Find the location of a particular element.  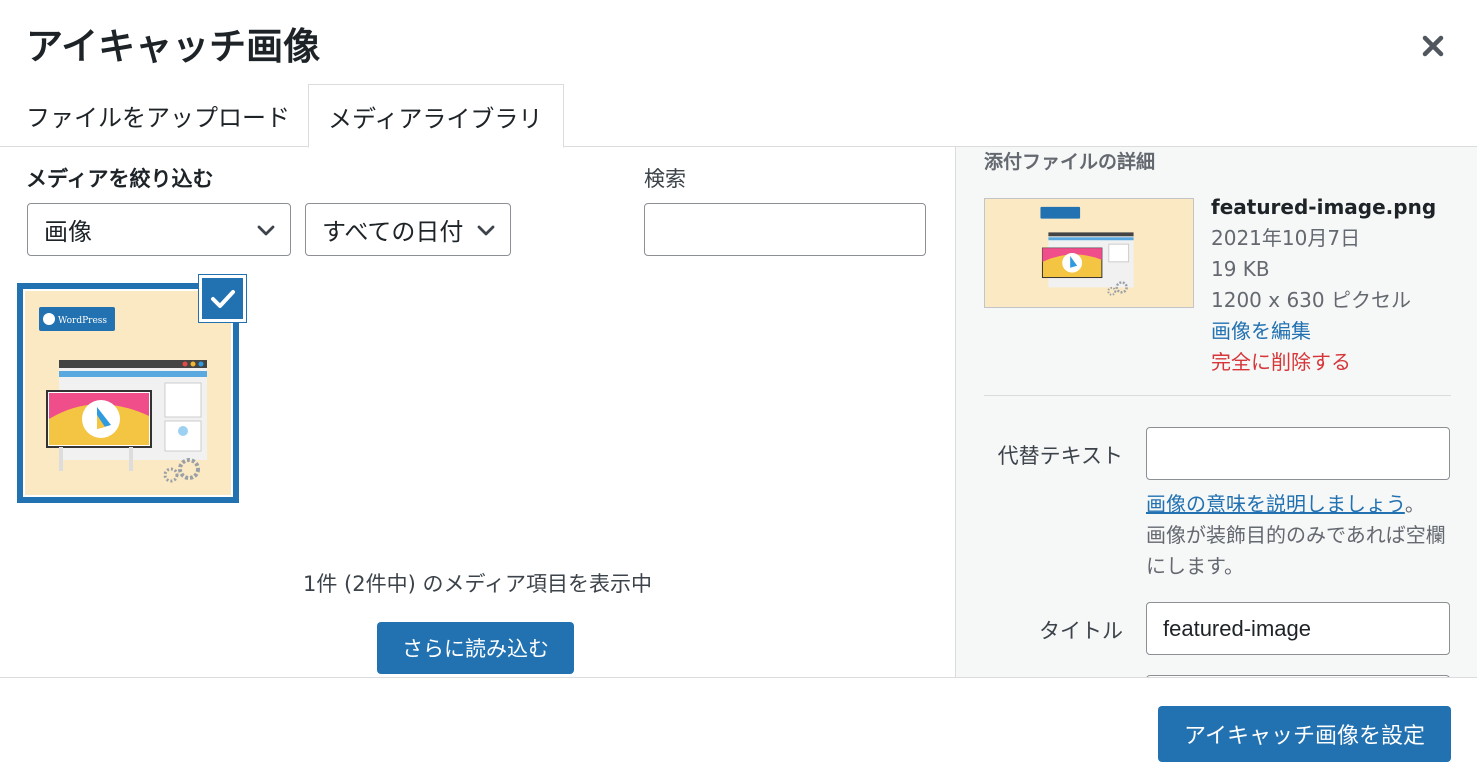

date-value: すべての日付 is located at coordinates (393, 232).